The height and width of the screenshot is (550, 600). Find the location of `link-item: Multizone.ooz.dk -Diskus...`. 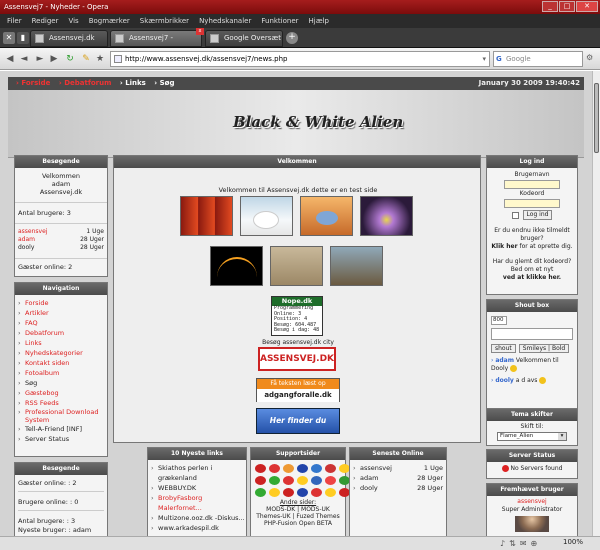

link-item: Multizone.ooz.dk -Diskus... is located at coordinates (197, 518).